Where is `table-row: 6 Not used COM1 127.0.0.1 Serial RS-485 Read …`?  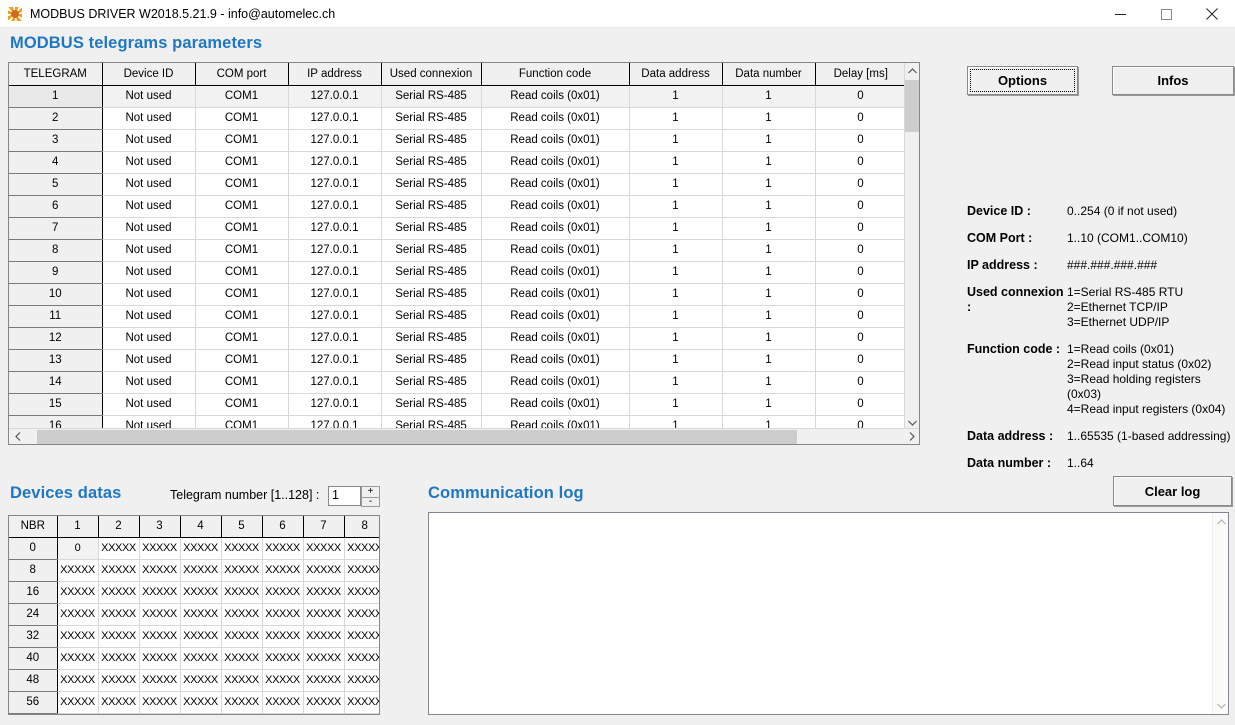 table-row: 6 Not used COM1 127.0.0.1 Serial RS-485 Read … is located at coordinates (458, 206).